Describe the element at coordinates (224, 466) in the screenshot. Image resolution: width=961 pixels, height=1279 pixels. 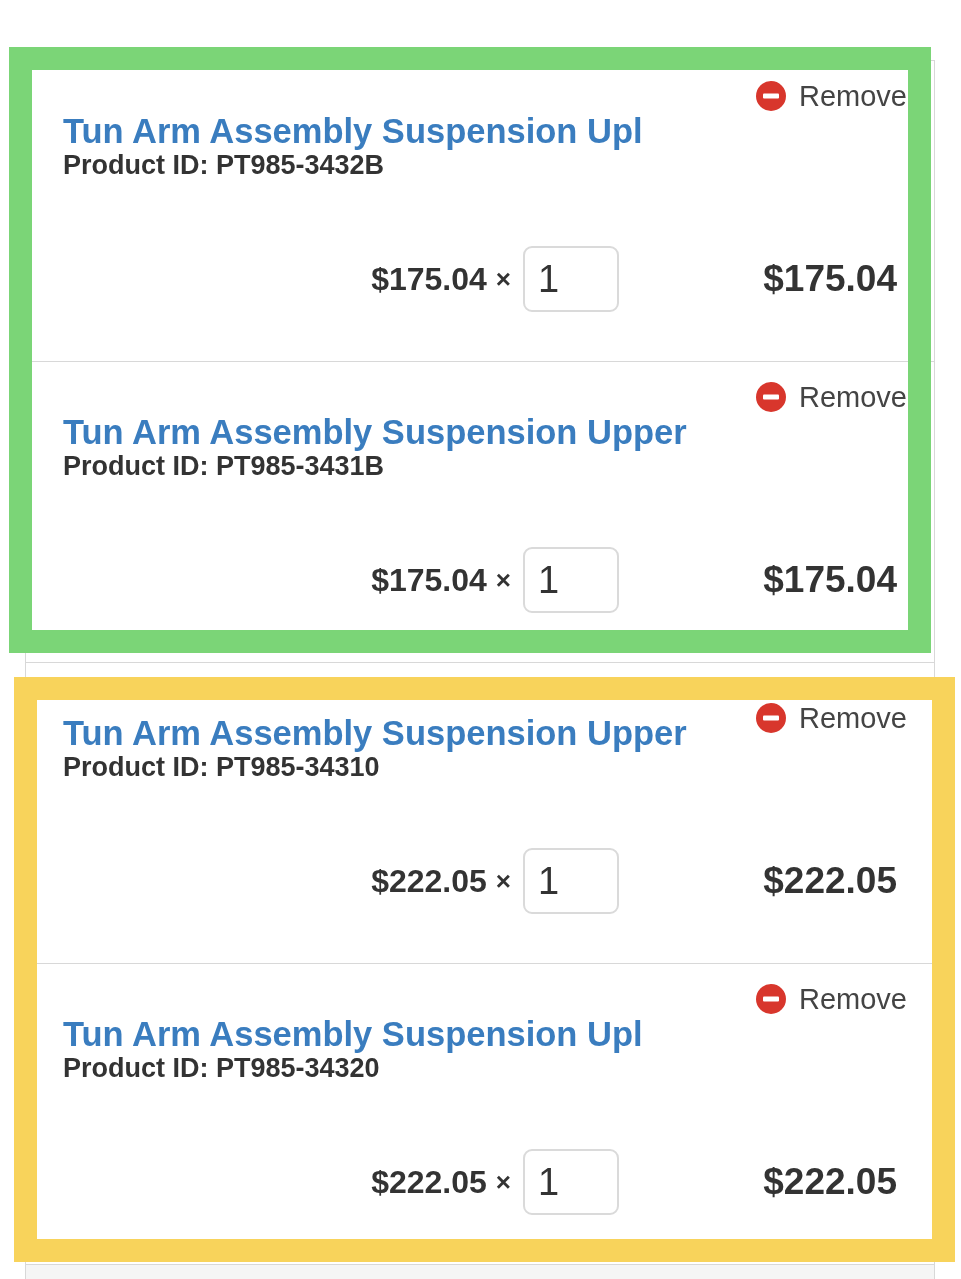
I see `product-id: Product ID: PT985-3431B` at that location.